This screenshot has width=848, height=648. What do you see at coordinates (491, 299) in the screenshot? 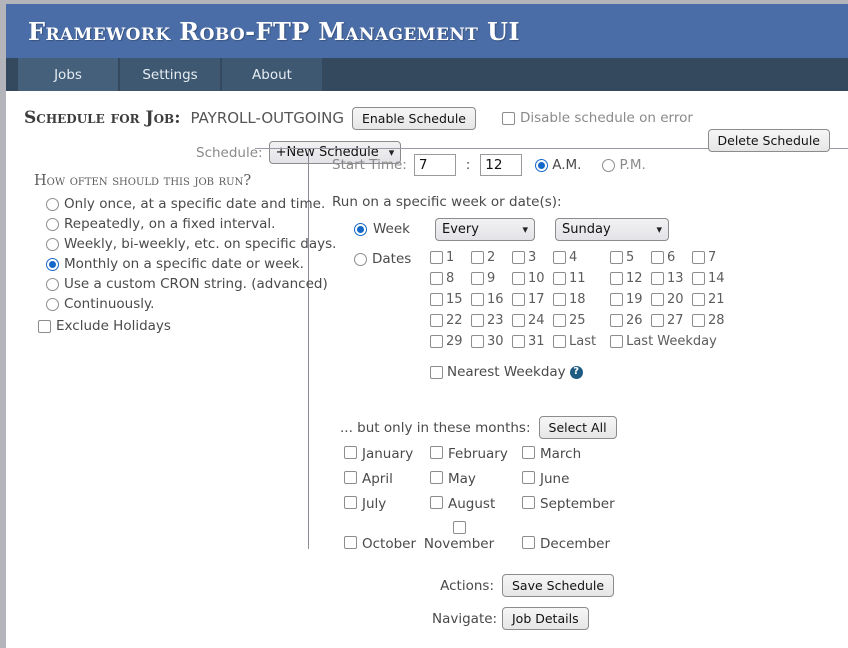
I see `date-checkbox-16: 16` at bounding box center [491, 299].